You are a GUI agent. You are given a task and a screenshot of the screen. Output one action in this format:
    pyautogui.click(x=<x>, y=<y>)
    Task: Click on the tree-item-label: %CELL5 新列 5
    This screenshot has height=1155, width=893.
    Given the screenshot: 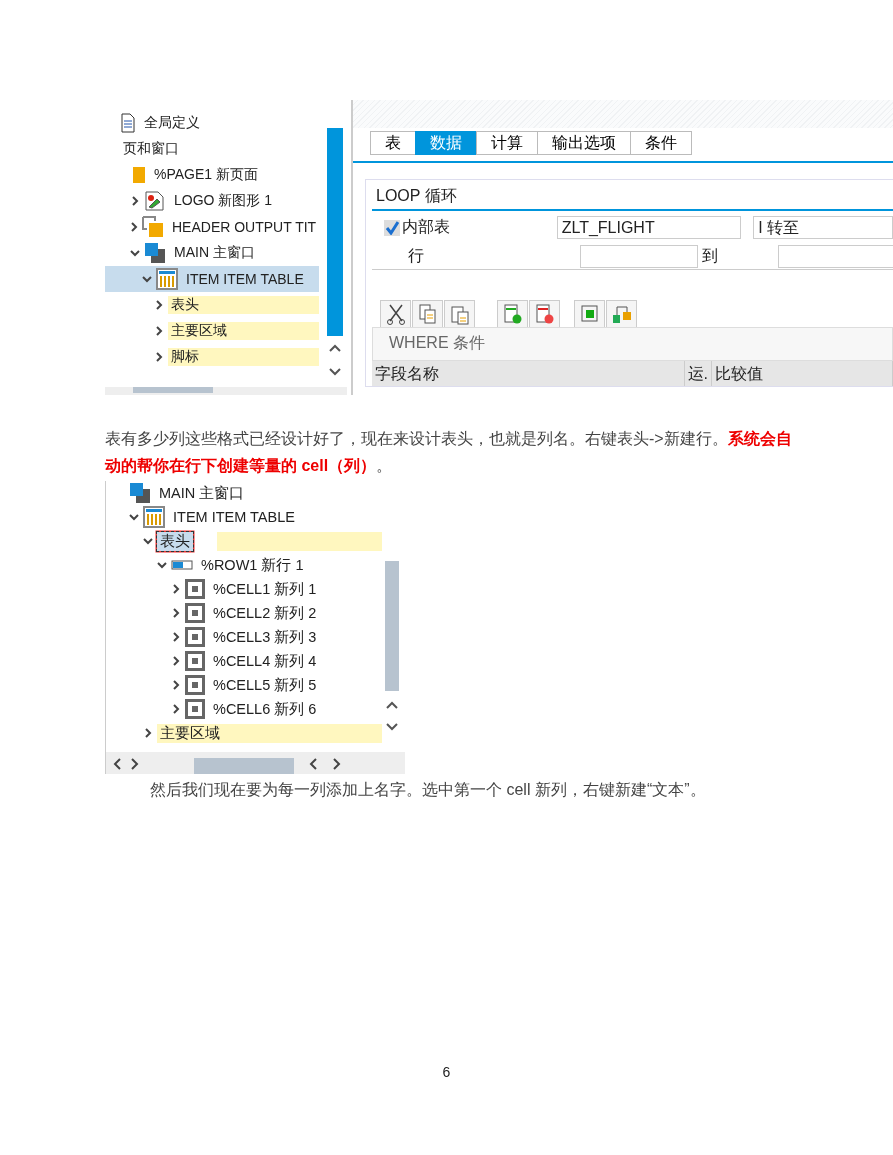 What is the action you would take?
    pyautogui.click(x=265, y=685)
    